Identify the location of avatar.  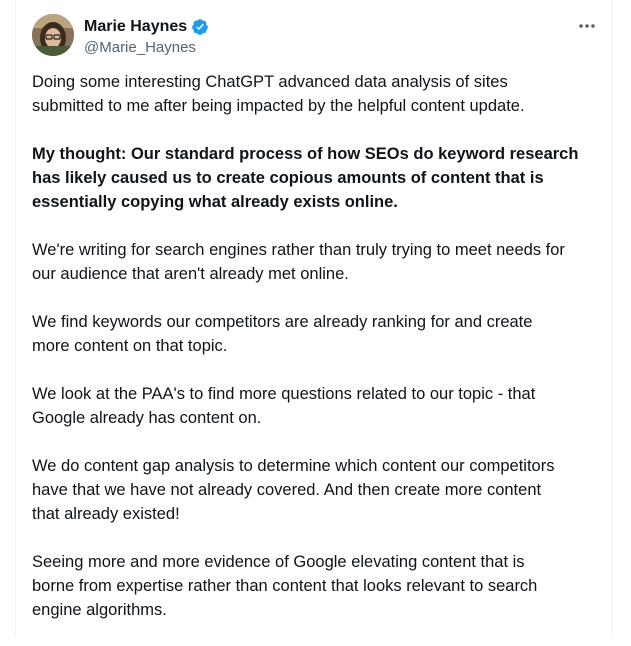
(53, 35).